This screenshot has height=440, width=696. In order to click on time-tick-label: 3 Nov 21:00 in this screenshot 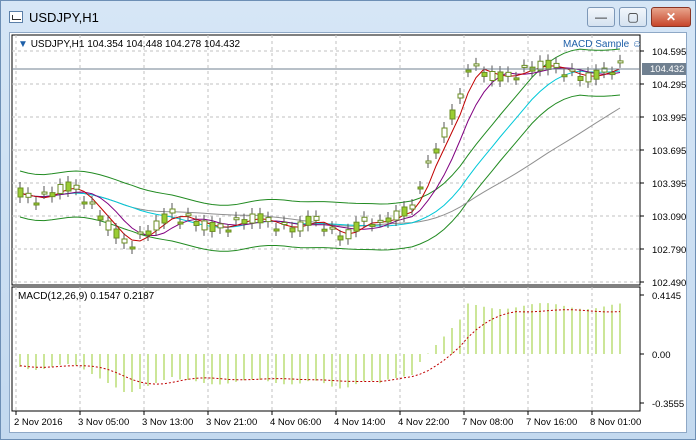, I will do `click(231, 422)`.